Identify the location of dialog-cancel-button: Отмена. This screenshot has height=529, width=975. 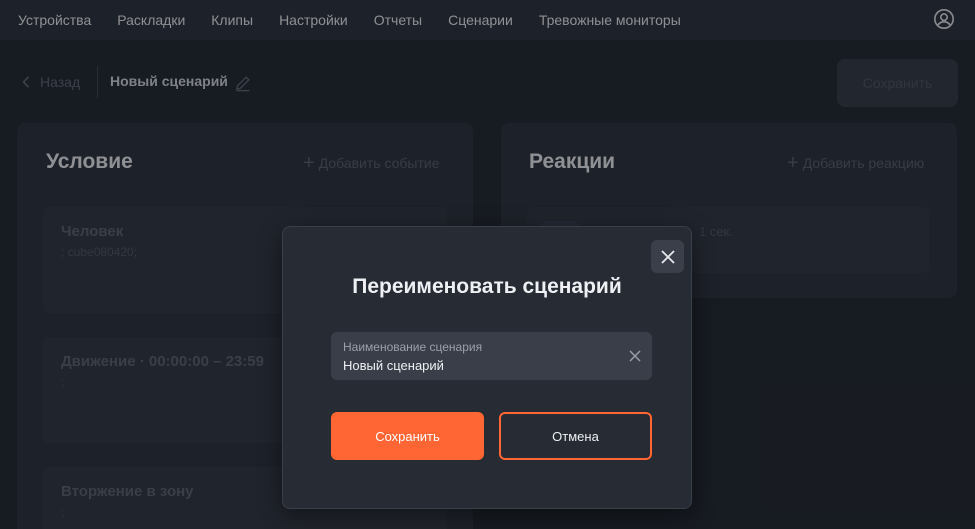
(575, 436).